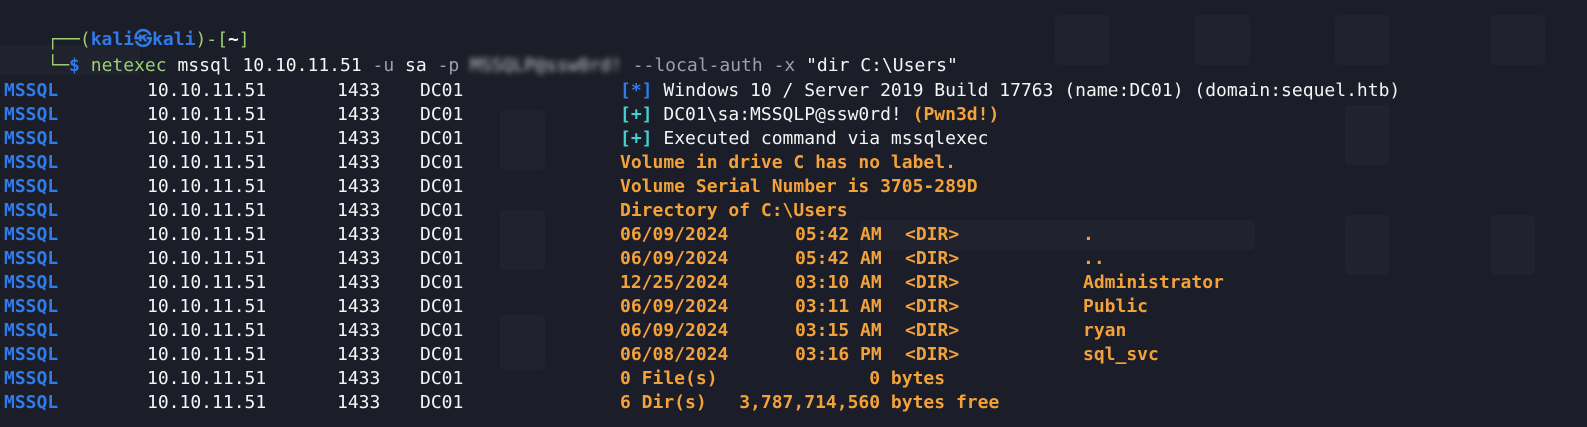 The image size is (1587, 427). What do you see at coordinates (1088, 234) in the screenshot?
I see `dir-entry-name: .` at bounding box center [1088, 234].